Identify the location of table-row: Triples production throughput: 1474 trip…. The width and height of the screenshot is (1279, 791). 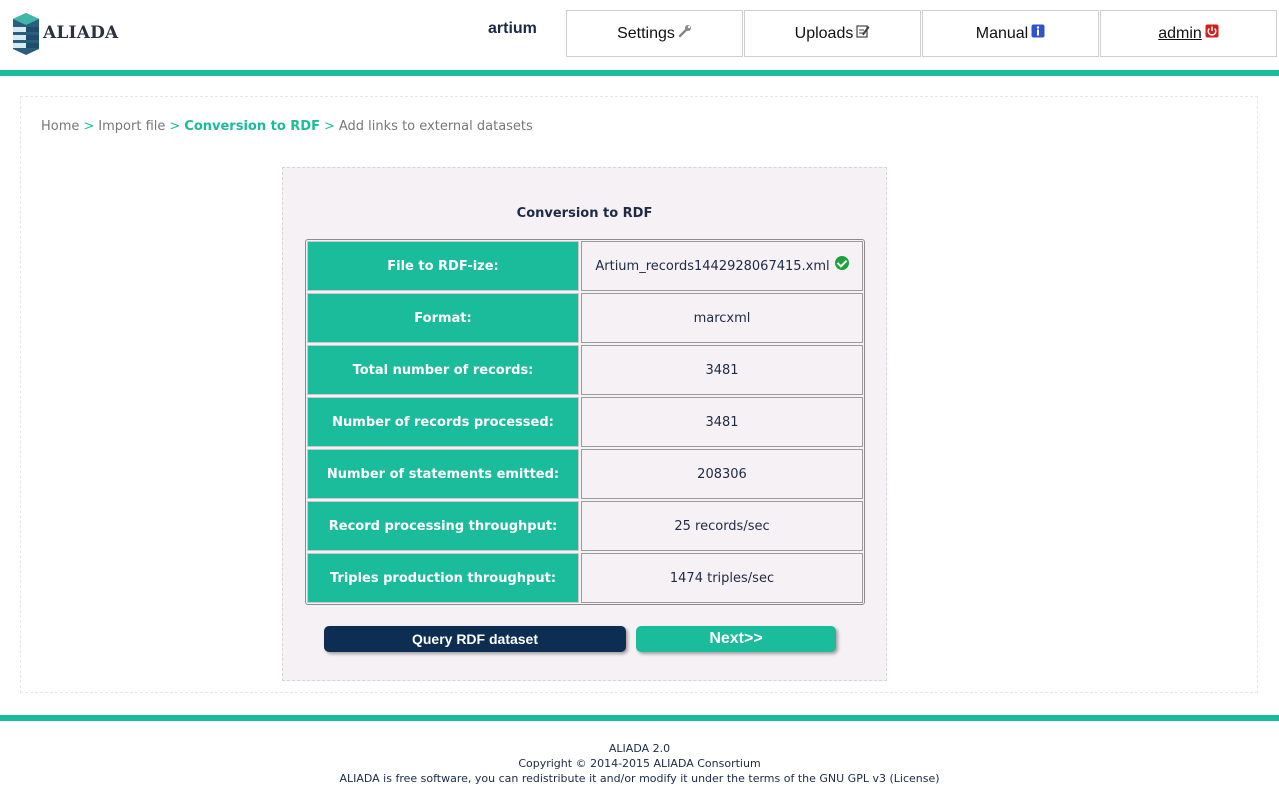
(585, 578).